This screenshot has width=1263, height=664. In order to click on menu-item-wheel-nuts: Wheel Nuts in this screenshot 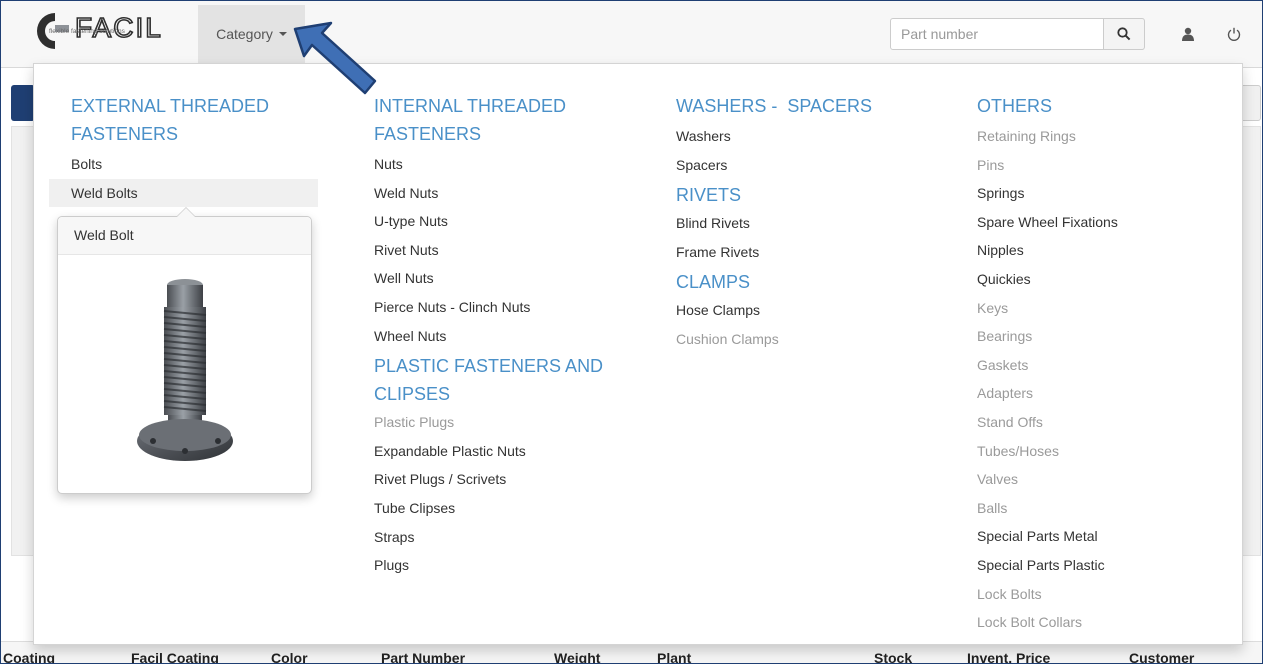, I will do `click(509, 336)`.